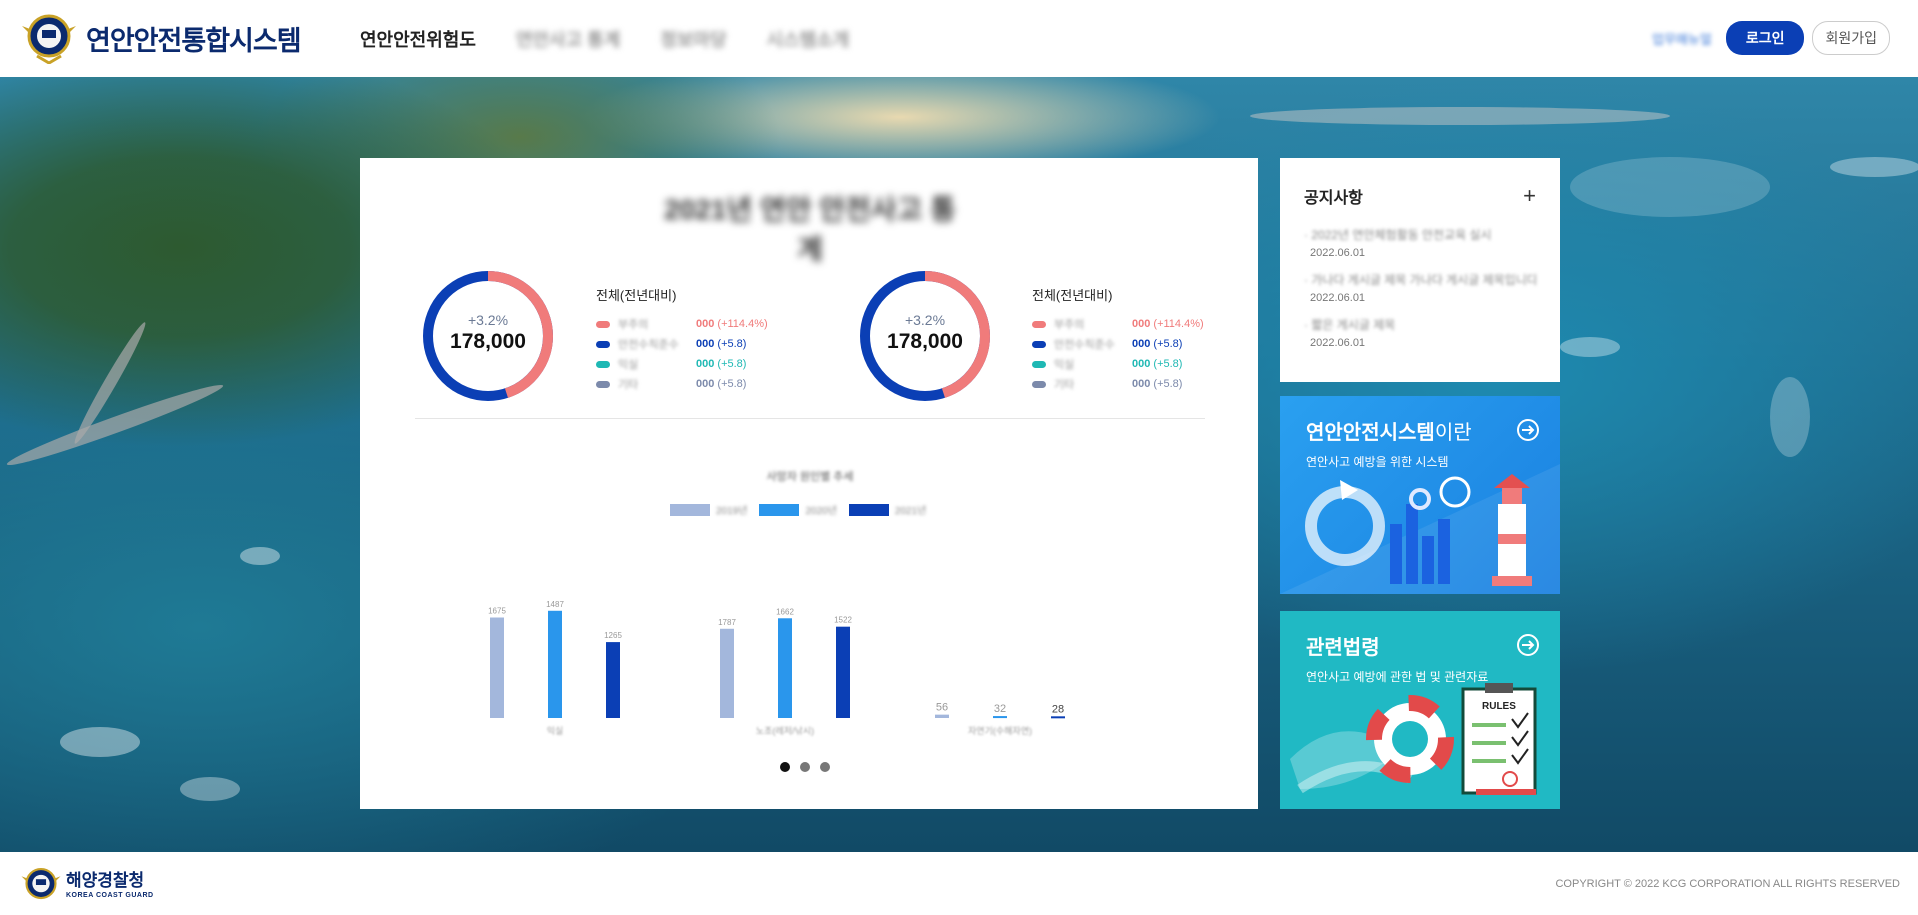 The image size is (1918, 915). What do you see at coordinates (925, 320) in the screenshot?
I see `donut-2-change: +3.2%` at bounding box center [925, 320].